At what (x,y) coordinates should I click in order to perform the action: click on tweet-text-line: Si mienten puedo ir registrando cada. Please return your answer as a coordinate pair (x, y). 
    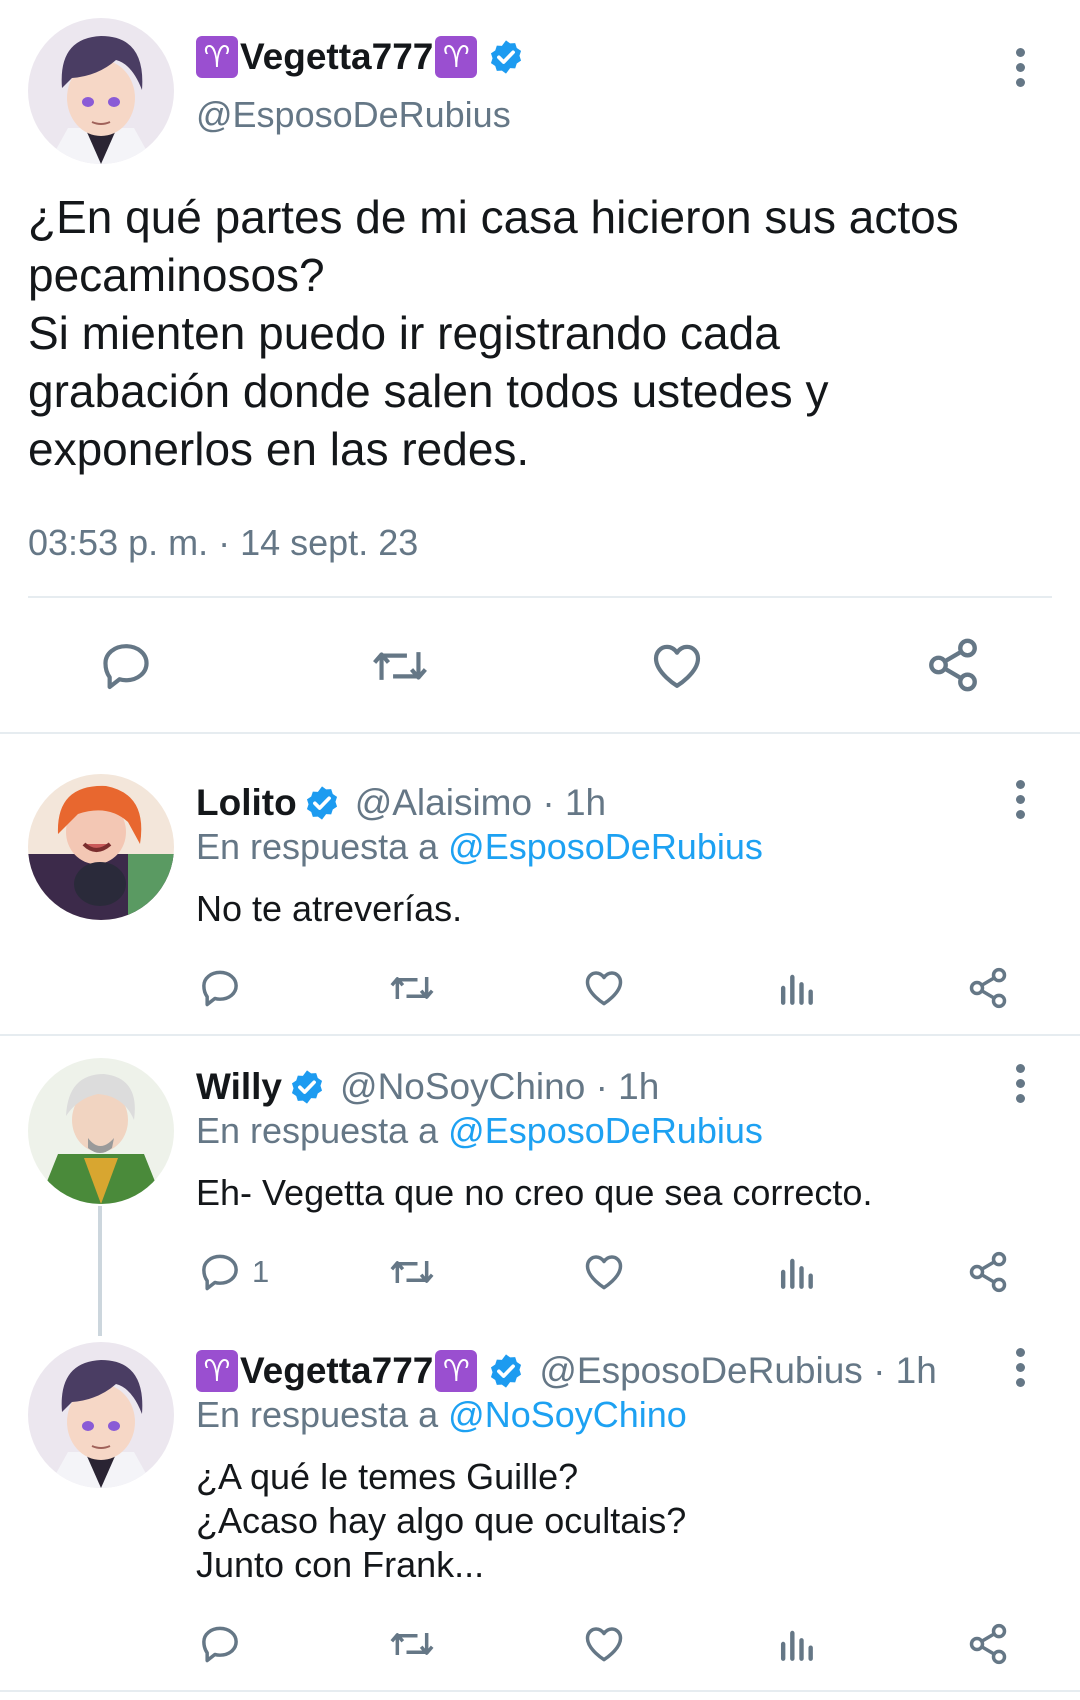
    Looking at the image, I should click on (404, 333).